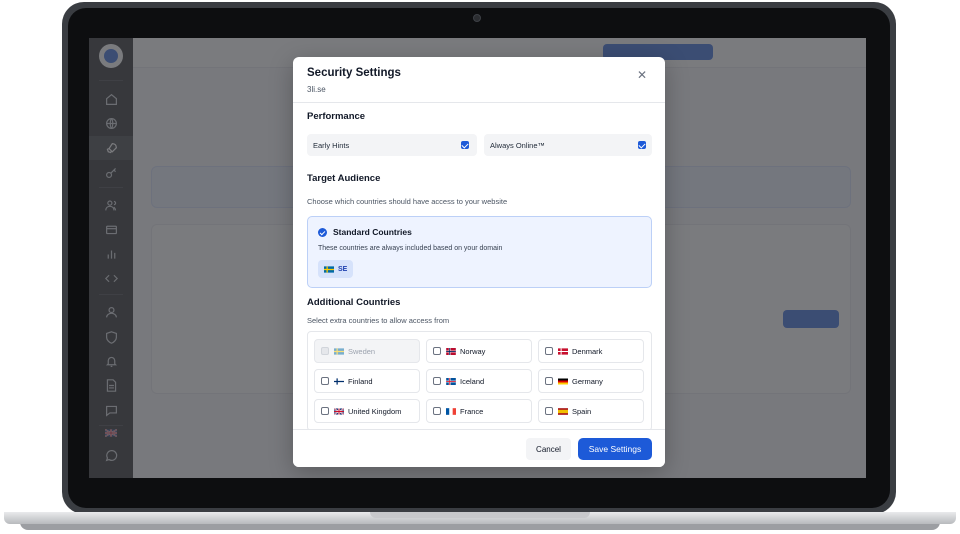 The image size is (960, 534). What do you see at coordinates (472, 411) in the screenshot?
I see `country-name: France` at bounding box center [472, 411].